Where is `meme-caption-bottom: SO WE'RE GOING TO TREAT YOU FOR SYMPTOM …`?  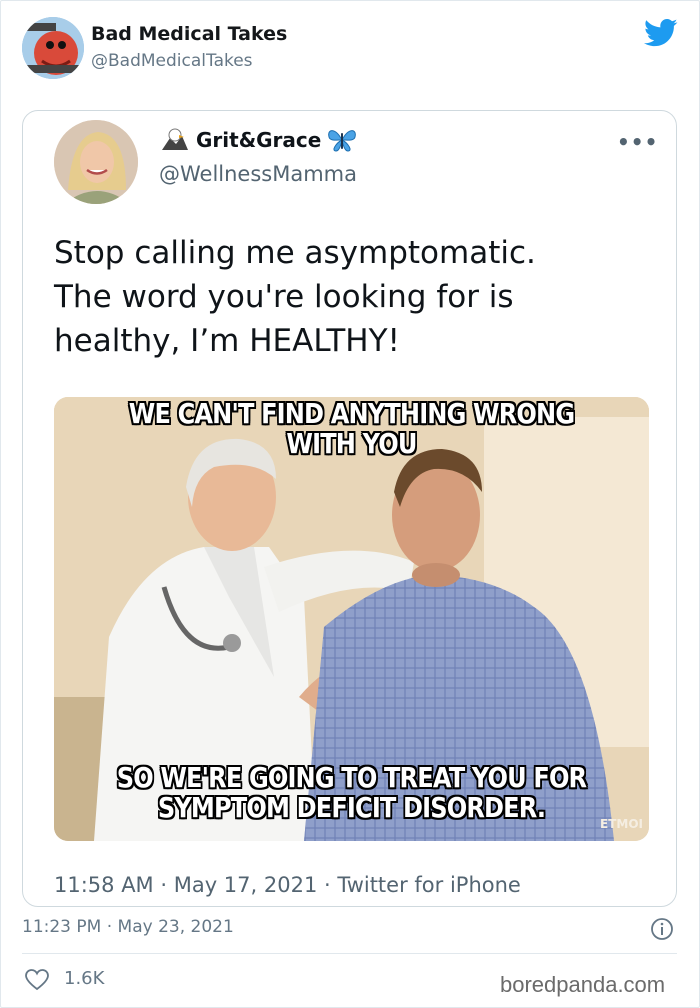 meme-caption-bottom: SO WE'RE GOING TO TREAT YOU FOR SYMPTOM … is located at coordinates (352, 793).